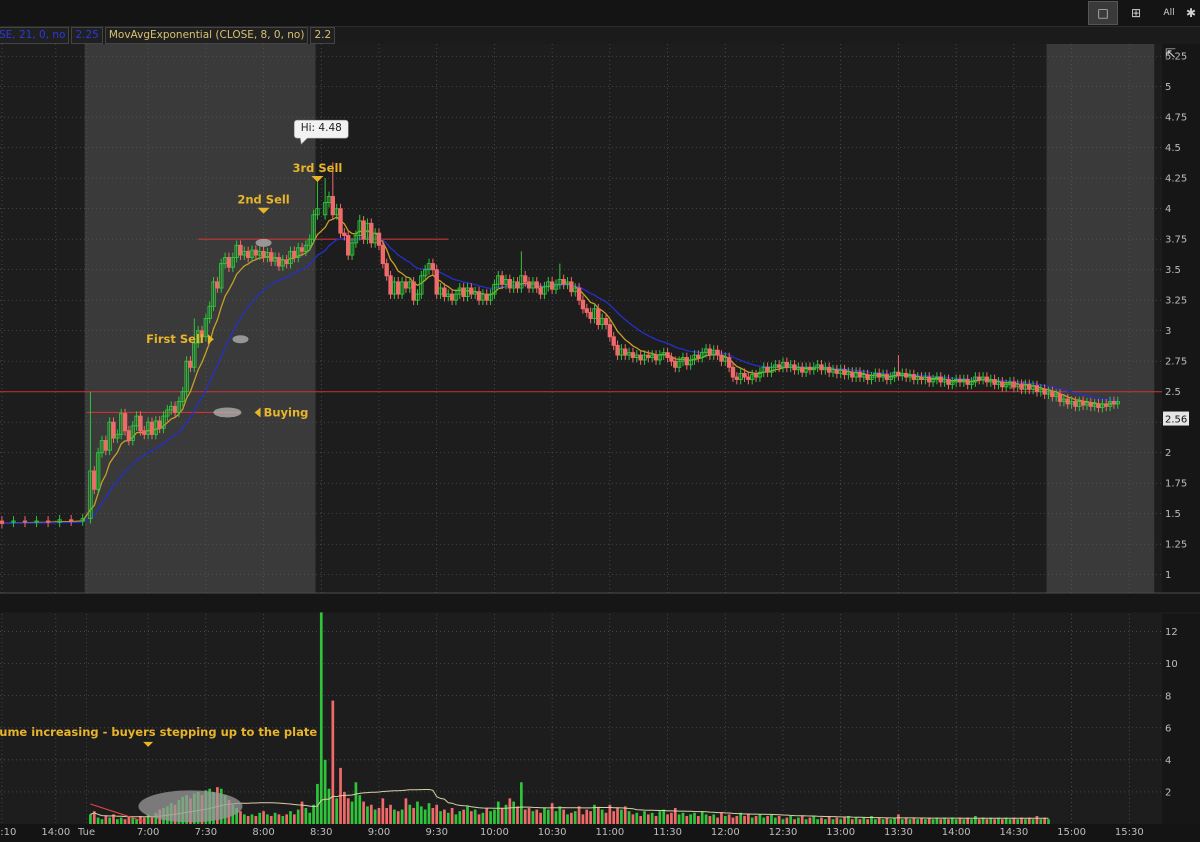 The image size is (1200, 842). What do you see at coordinates (1013, 832) in the screenshot?
I see `time-tick-label-18: 14:30` at bounding box center [1013, 832].